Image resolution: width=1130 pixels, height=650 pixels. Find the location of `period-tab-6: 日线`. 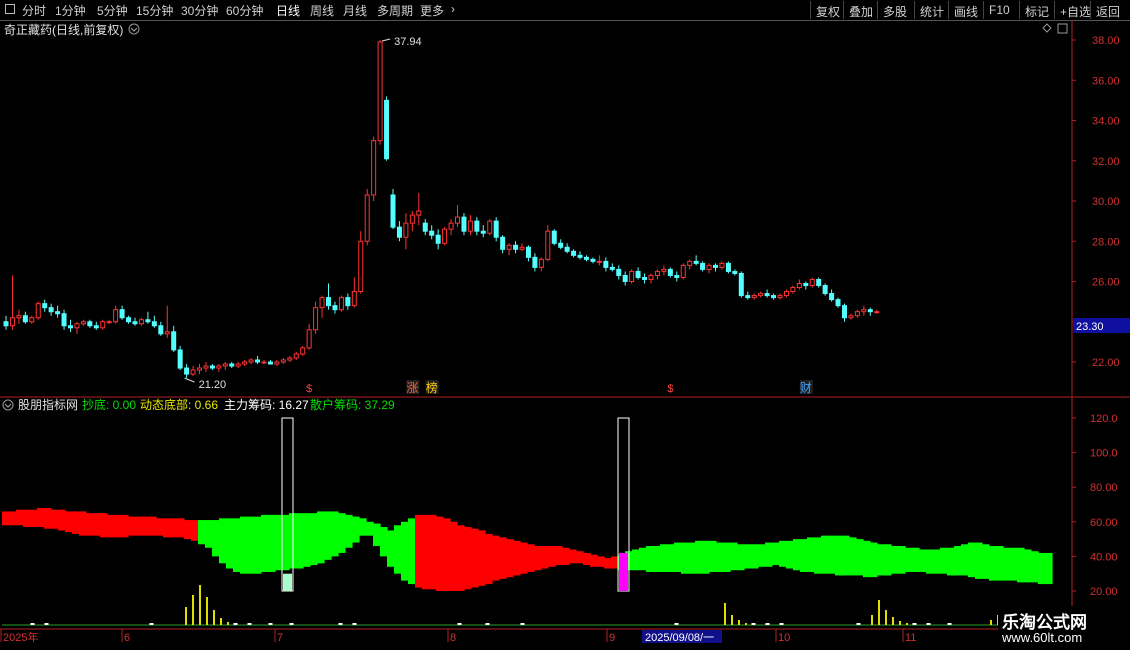

period-tab-6: 日线 is located at coordinates (288, 10).